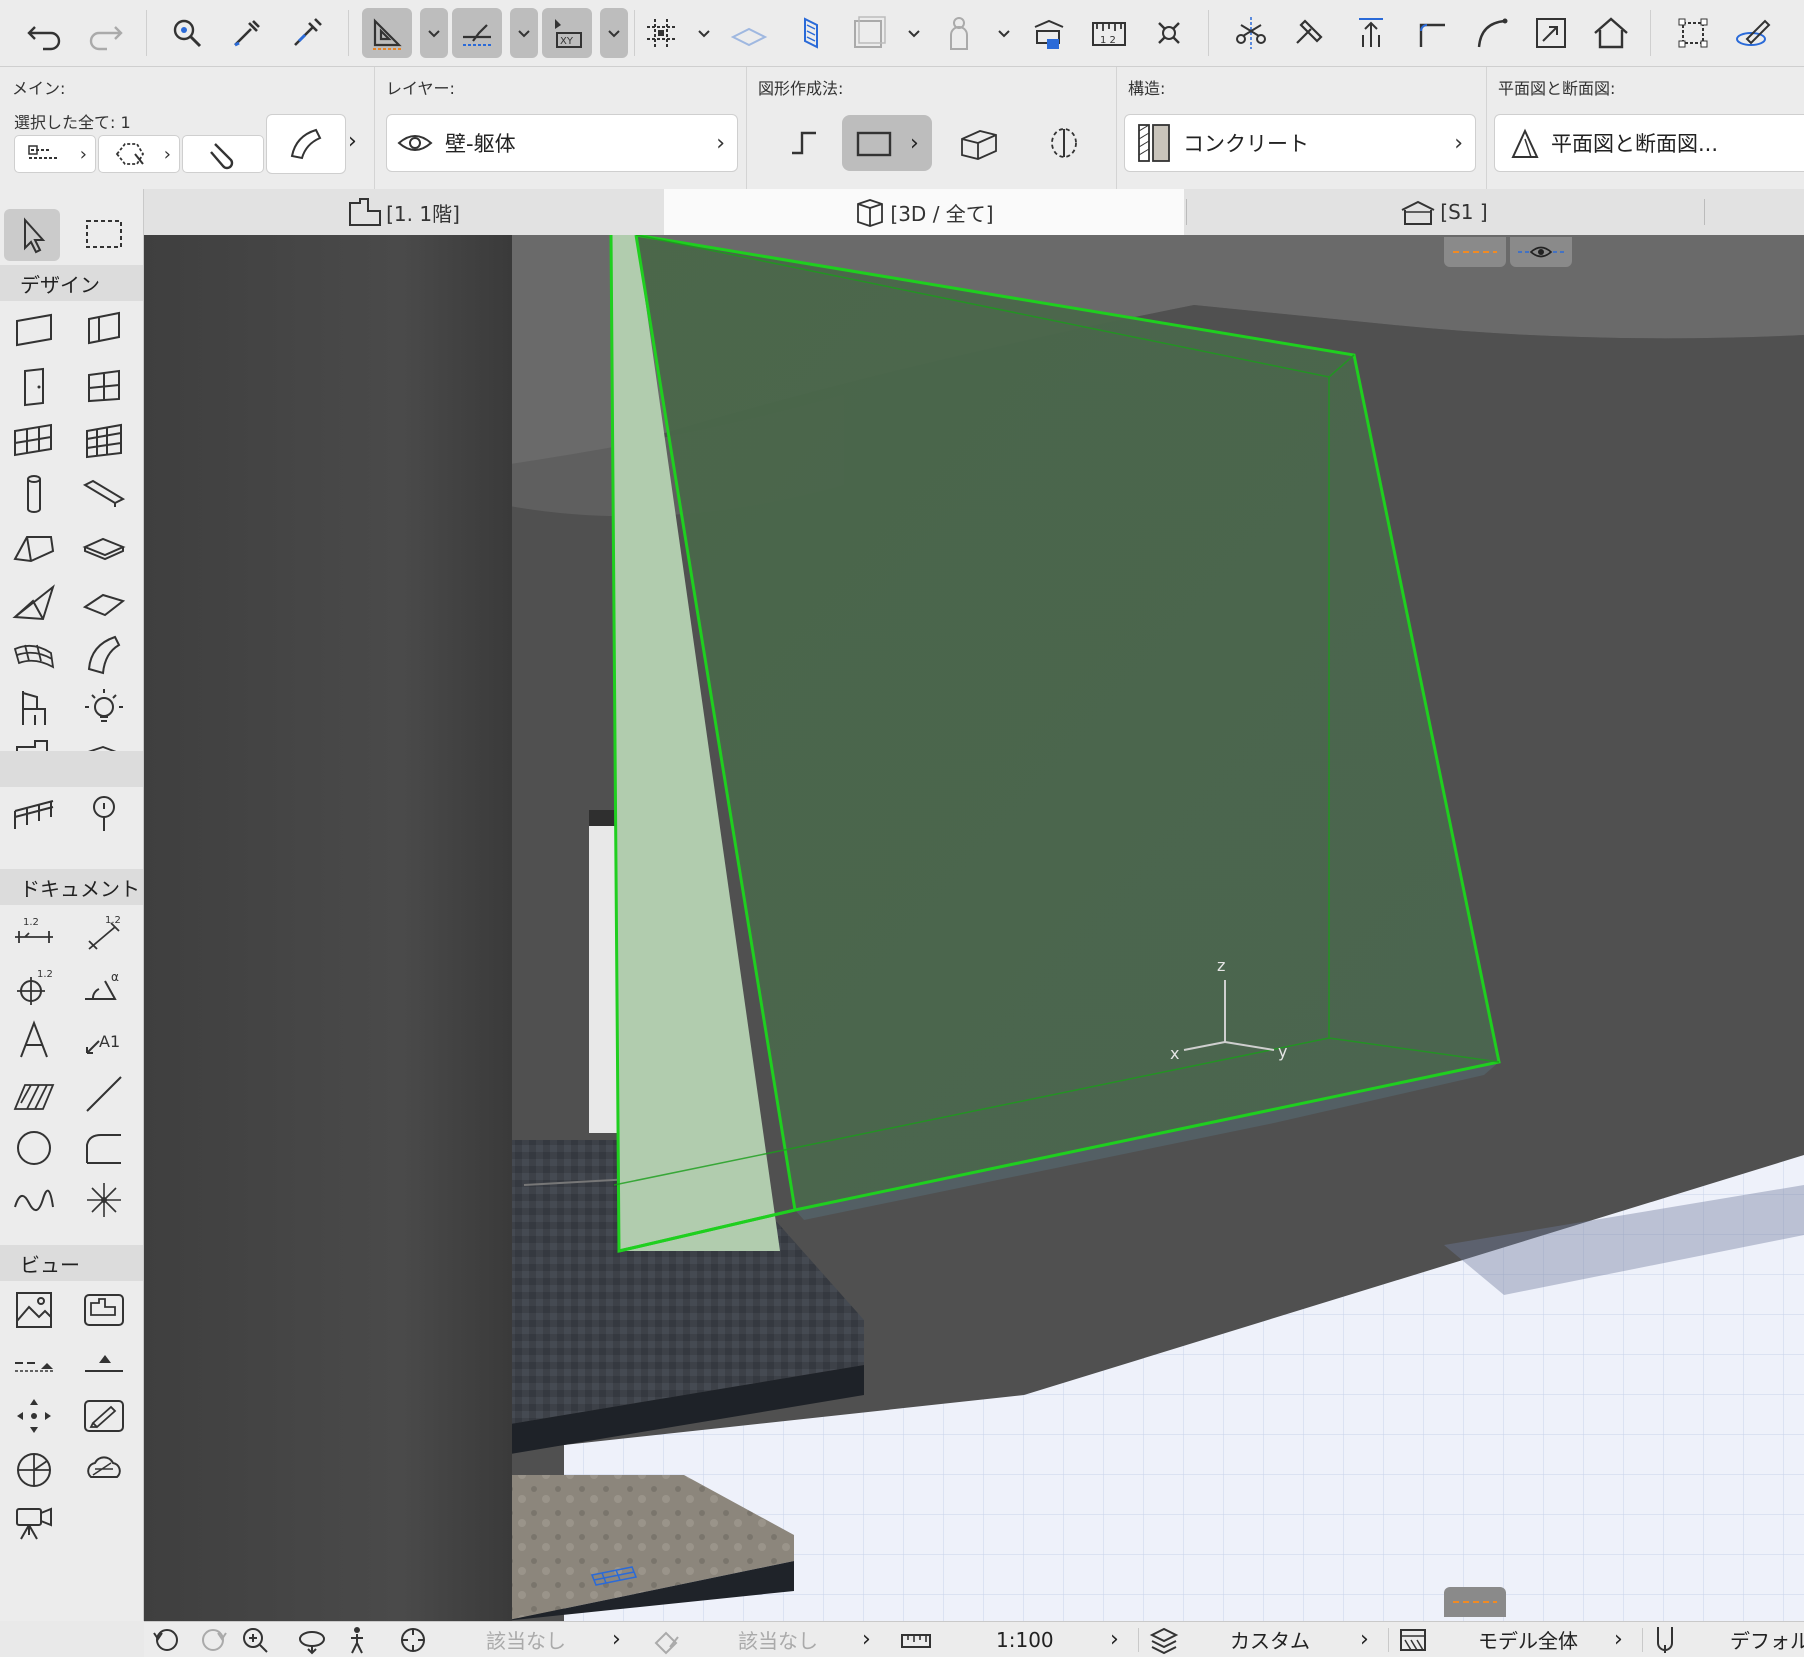 This screenshot has height=1657, width=1804. I want to click on section-marker-icon, so click(811, 33).